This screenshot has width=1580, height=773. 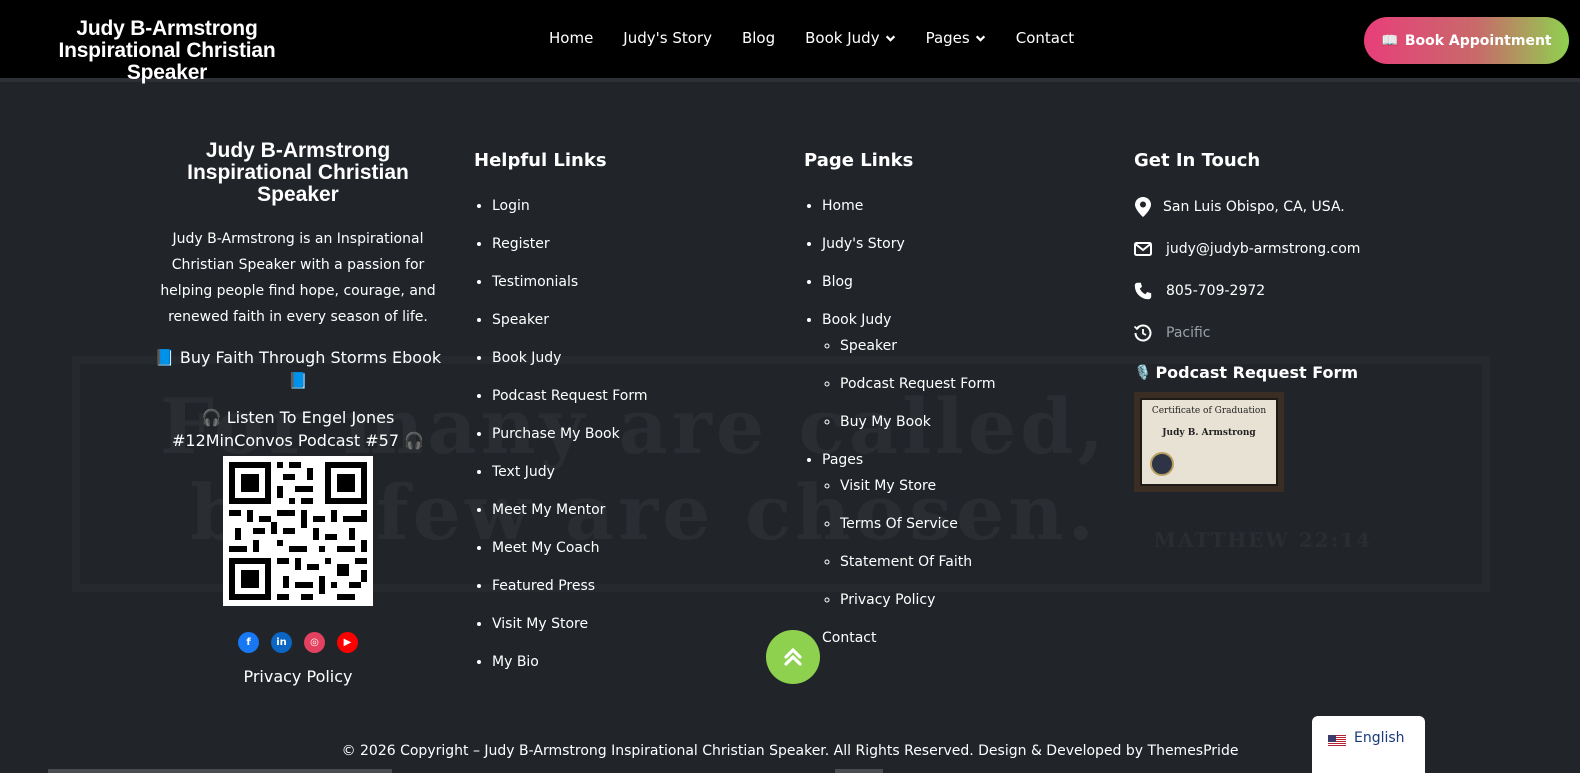 I want to click on sub-link-buy-book: Buy My Book, so click(x=972, y=422).